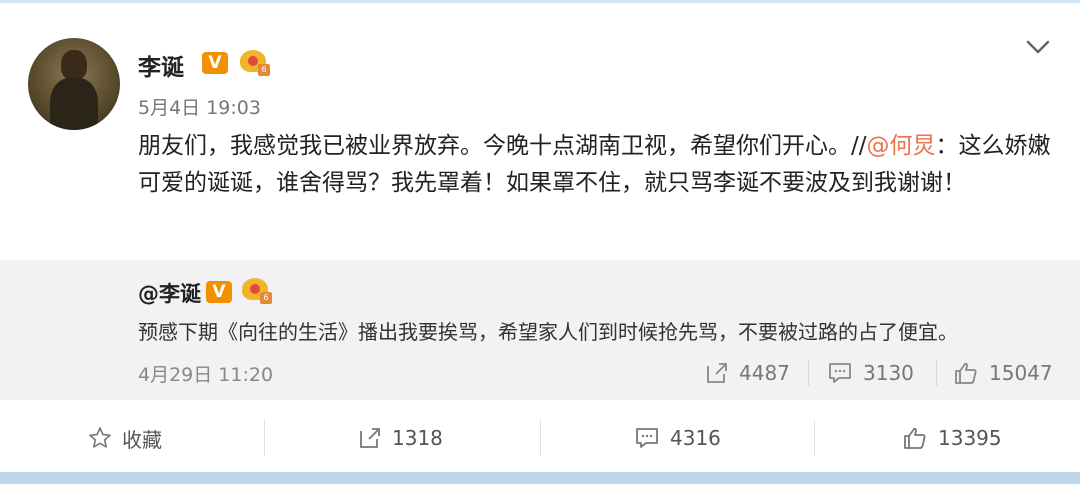 This screenshot has height=484, width=1080. Describe the element at coordinates (417, 438) in the screenshot. I see `repost-count: 1318` at that location.